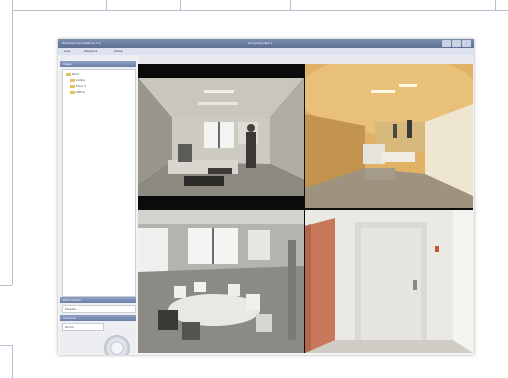 This screenshot has width=508, height=378. What do you see at coordinates (98, 300) in the screenshot?
I see `ptz-panel-header: PTZ Control` at bounding box center [98, 300].